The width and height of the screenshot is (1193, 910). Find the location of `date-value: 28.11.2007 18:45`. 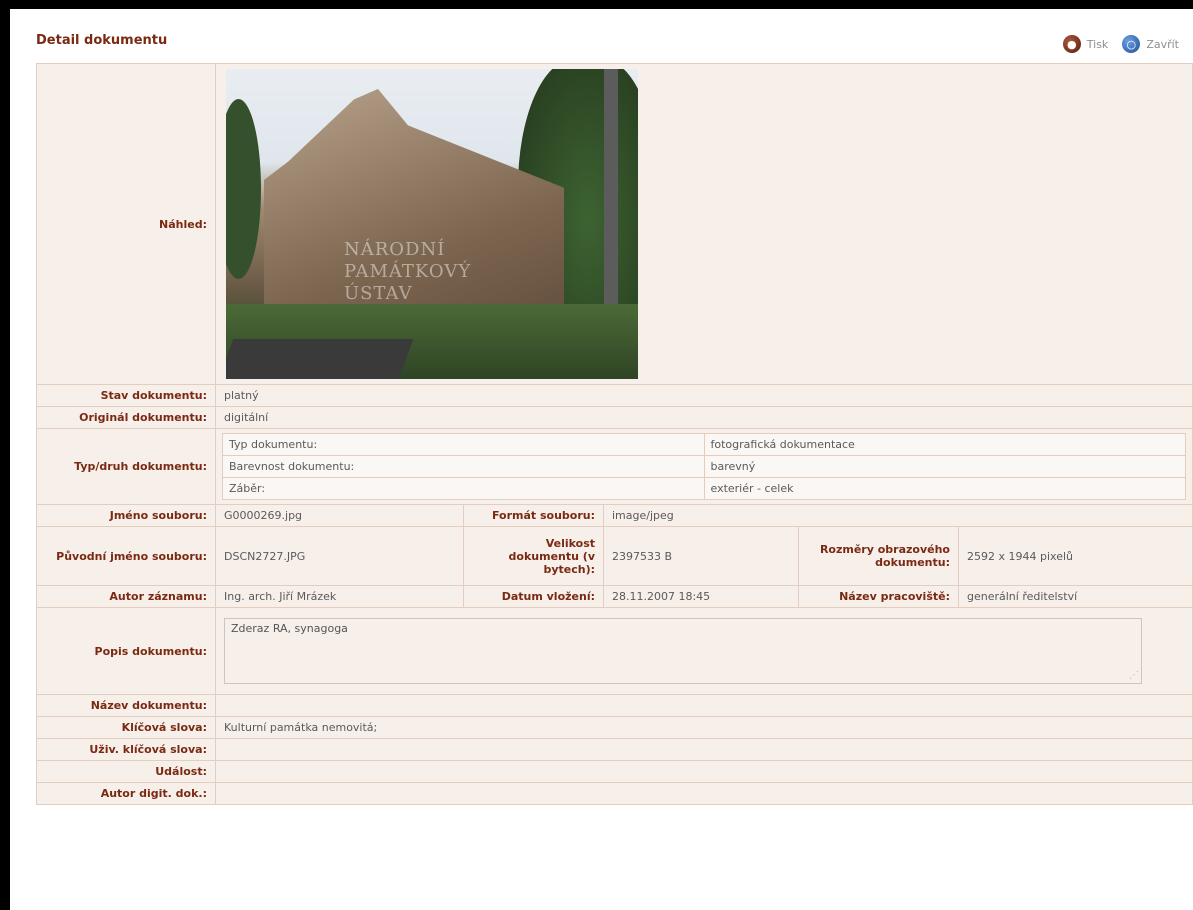

date-value: 28.11.2007 18:45 is located at coordinates (701, 596).